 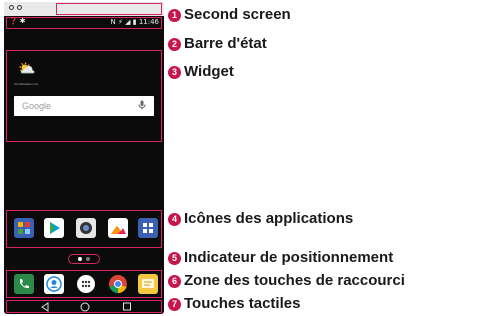 I want to click on callout-number-1: 1, so click(x=174, y=15).